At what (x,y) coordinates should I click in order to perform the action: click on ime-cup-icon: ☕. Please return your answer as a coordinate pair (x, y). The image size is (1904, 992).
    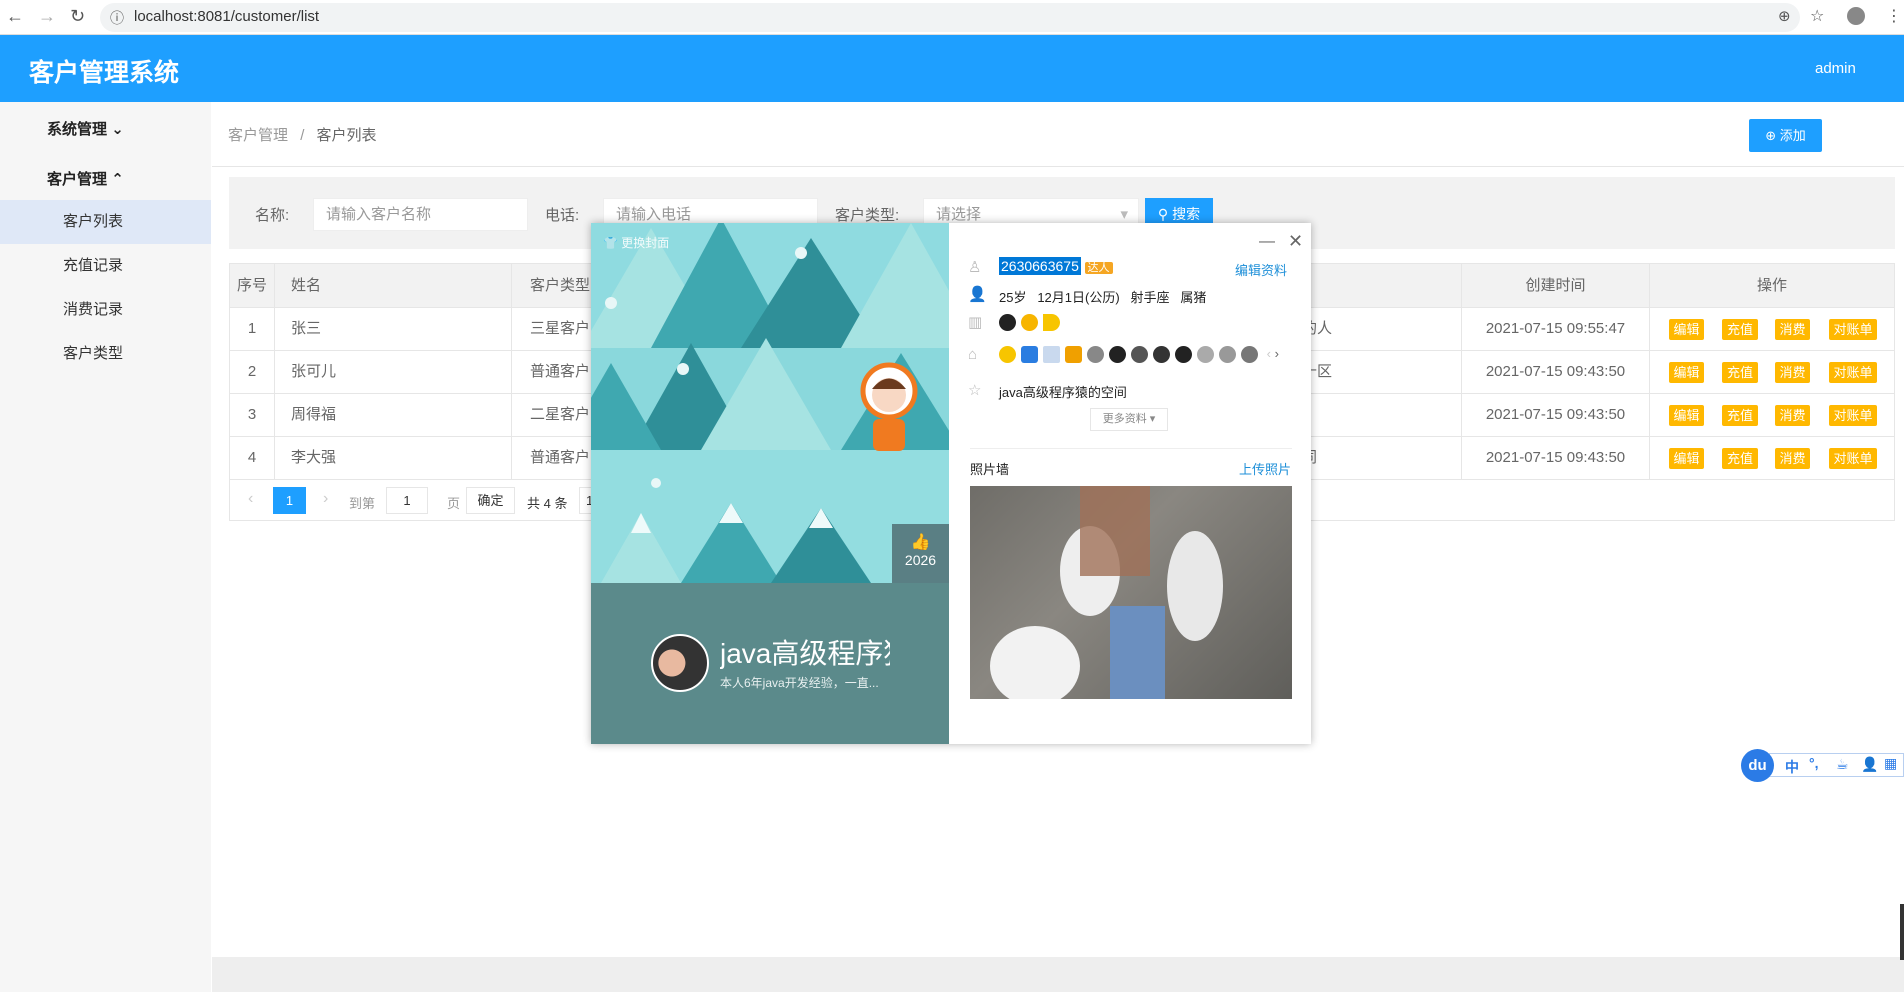
    Looking at the image, I should click on (1842, 764).